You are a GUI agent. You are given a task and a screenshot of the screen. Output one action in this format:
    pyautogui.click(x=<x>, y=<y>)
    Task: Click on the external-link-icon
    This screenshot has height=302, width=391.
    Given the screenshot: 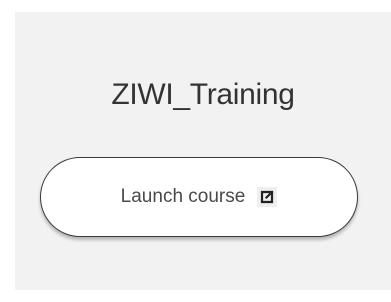 What is the action you would take?
    pyautogui.click(x=267, y=197)
    